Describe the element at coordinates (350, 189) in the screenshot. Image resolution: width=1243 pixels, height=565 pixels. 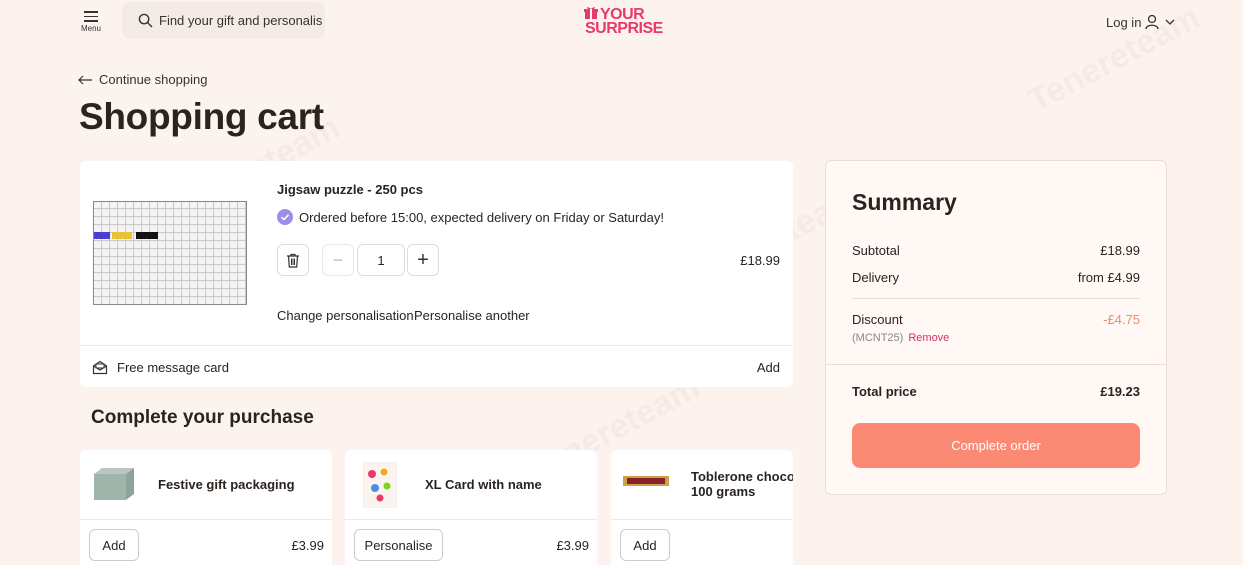
I see `product-name: Jigsaw puzzle - 250 pcs` at that location.